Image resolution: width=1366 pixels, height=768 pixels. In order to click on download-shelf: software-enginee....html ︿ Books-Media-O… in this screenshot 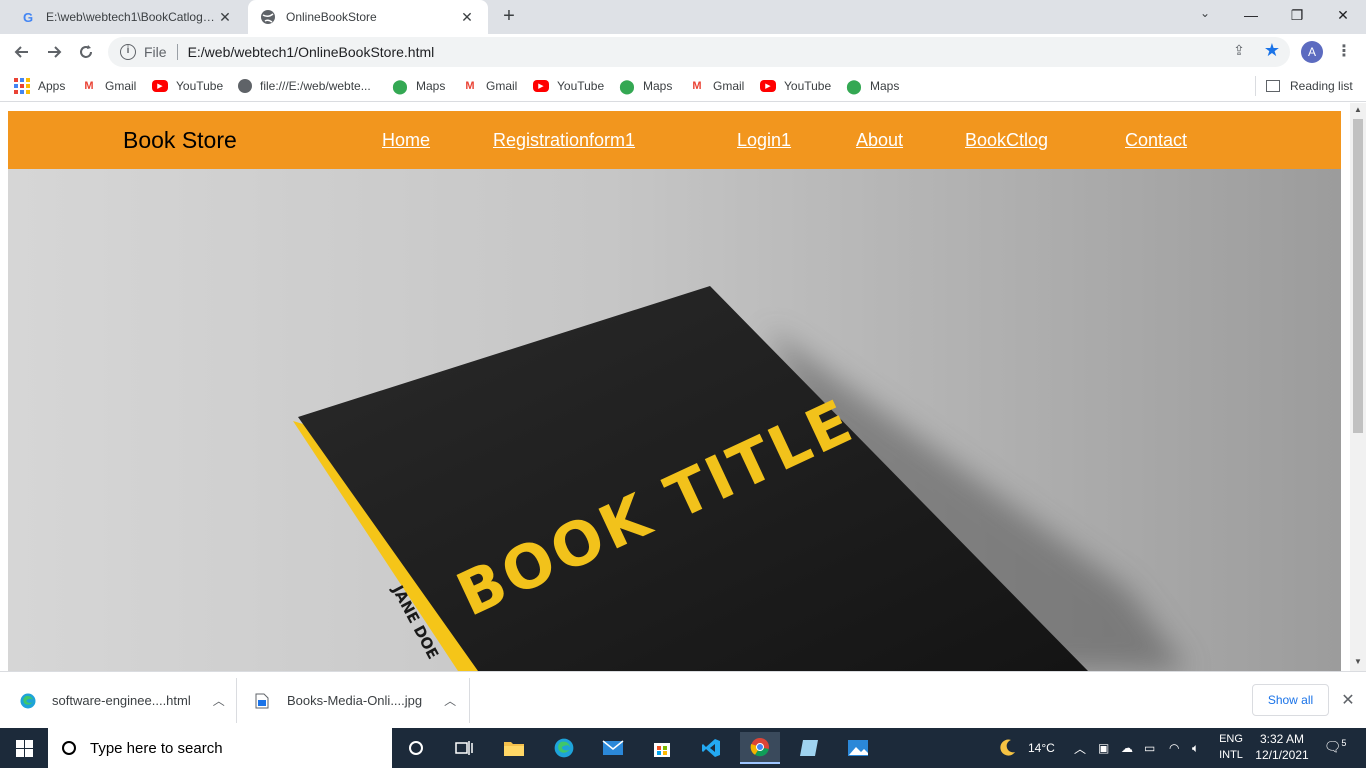, I will do `click(683, 699)`.